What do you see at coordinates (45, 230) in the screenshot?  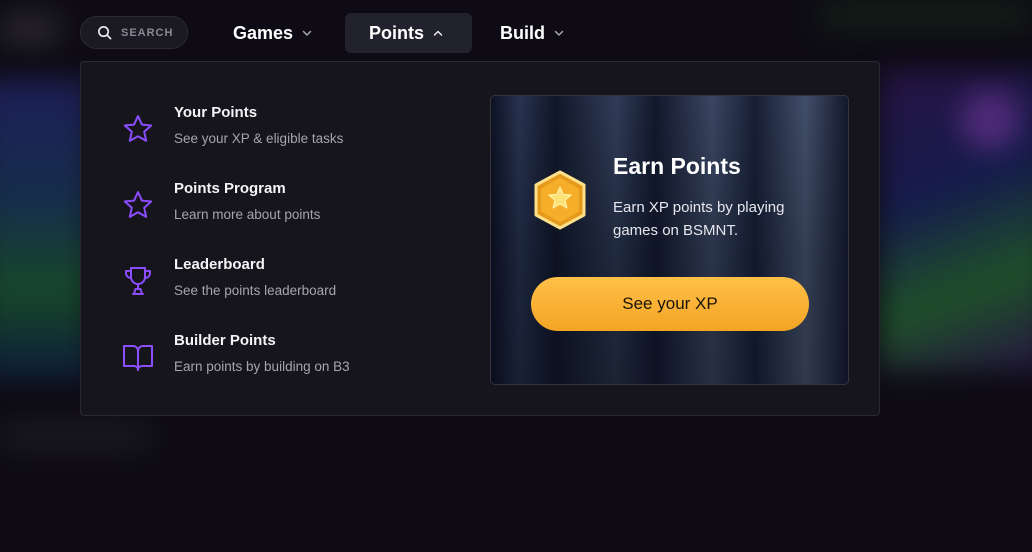 I see `background-game-art-left` at bounding box center [45, 230].